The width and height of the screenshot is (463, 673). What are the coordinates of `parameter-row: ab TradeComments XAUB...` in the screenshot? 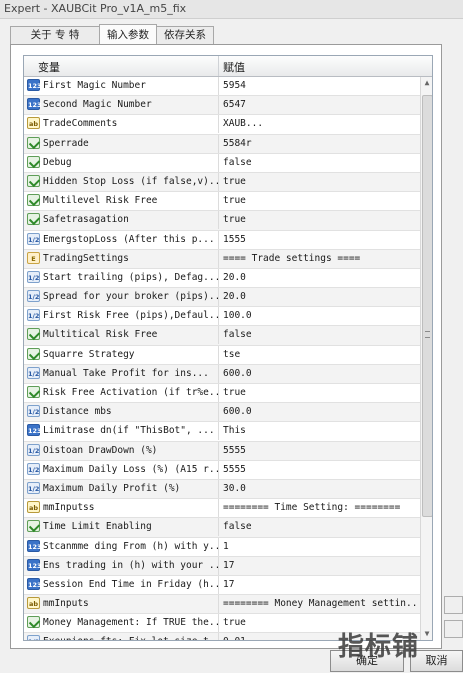 It's located at (222, 125).